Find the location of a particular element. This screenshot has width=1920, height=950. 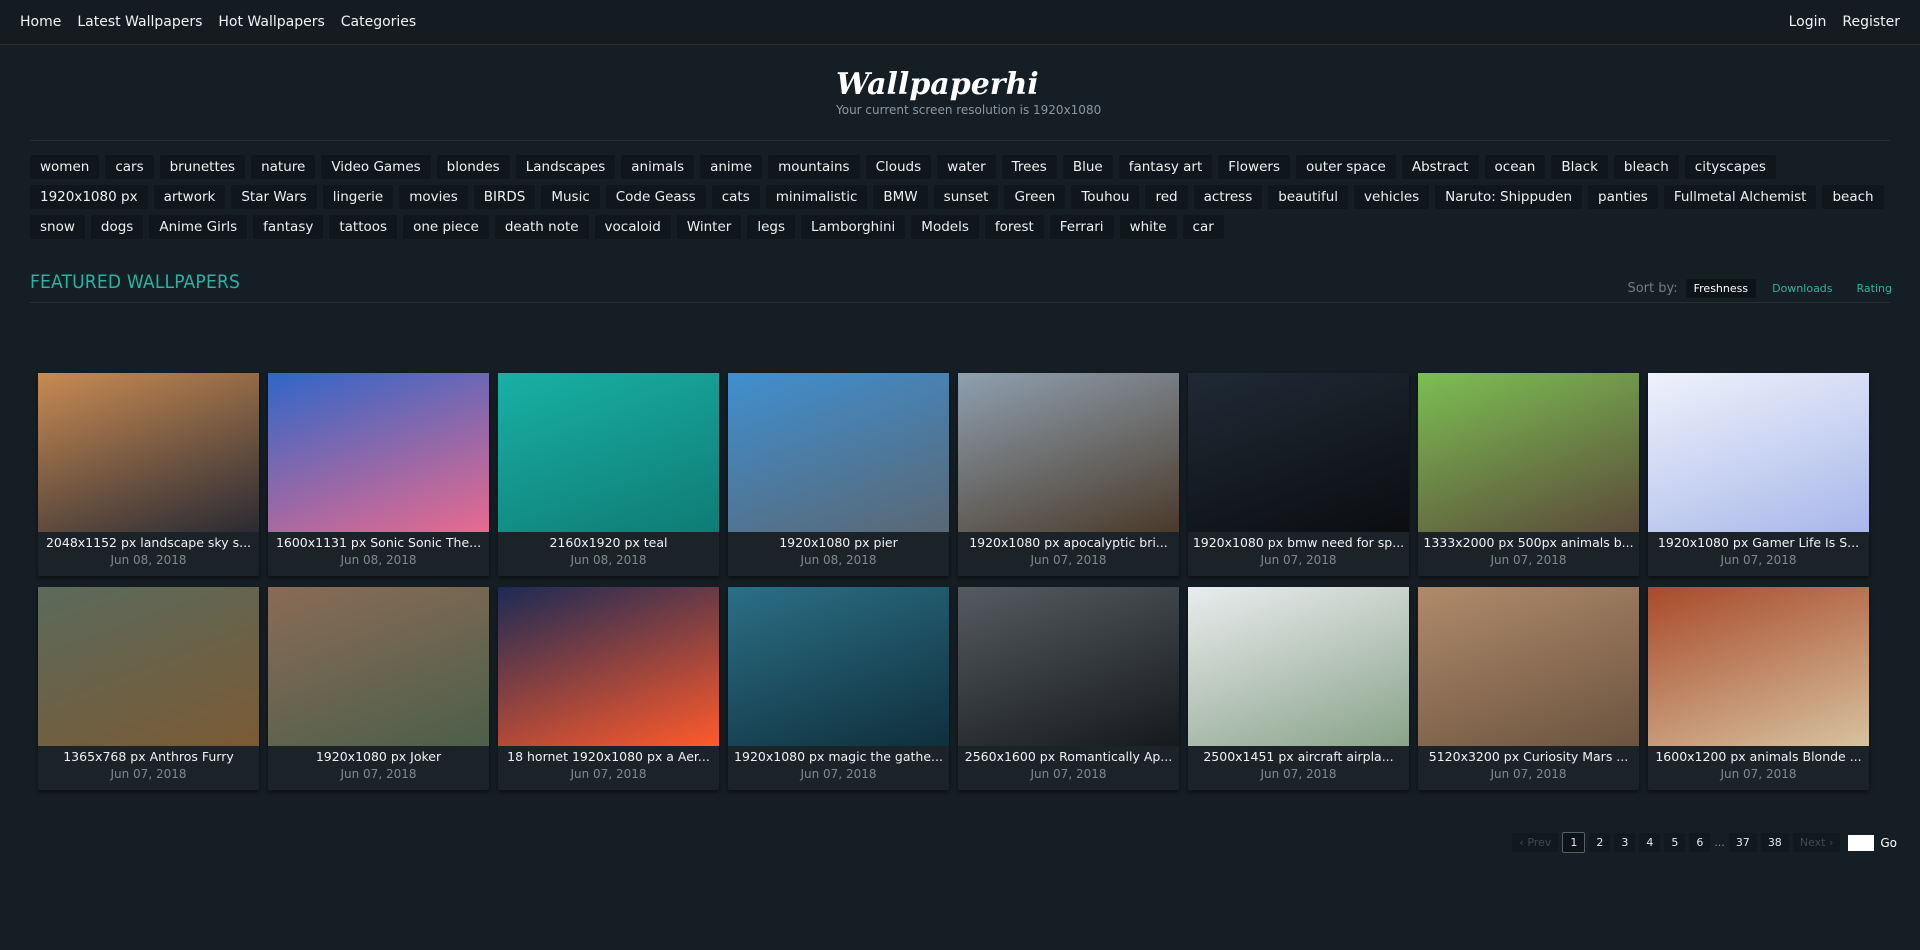

tag-link: lingerie is located at coordinates (358, 197).